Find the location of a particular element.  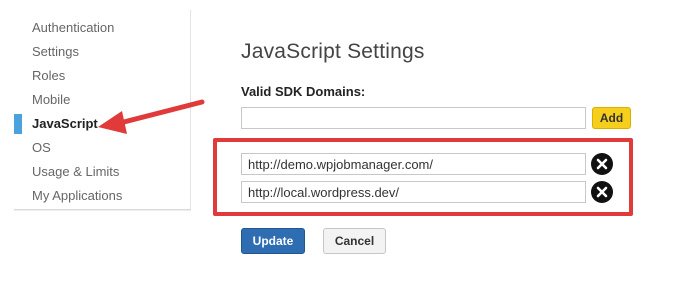

add-domain-button: Add is located at coordinates (611, 118).